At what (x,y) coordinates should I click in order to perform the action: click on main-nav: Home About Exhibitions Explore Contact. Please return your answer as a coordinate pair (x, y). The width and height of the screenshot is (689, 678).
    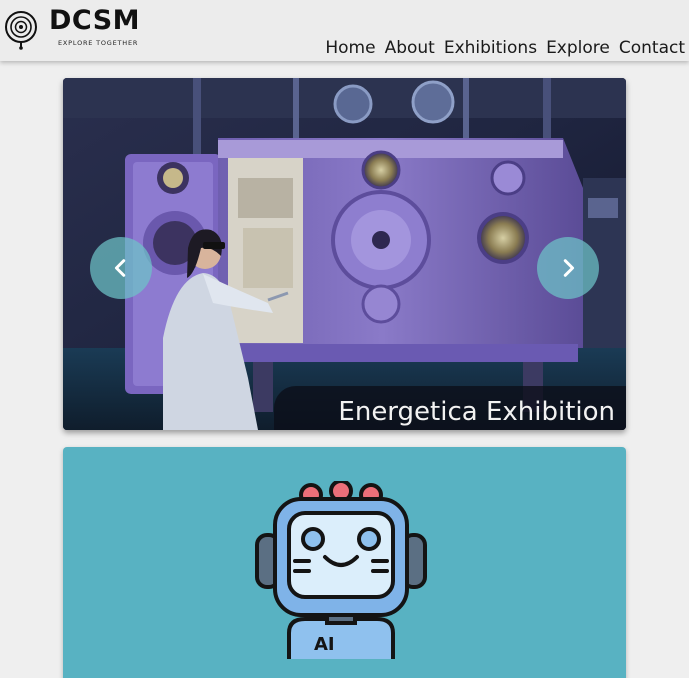
    Looking at the image, I should click on (505, 48).